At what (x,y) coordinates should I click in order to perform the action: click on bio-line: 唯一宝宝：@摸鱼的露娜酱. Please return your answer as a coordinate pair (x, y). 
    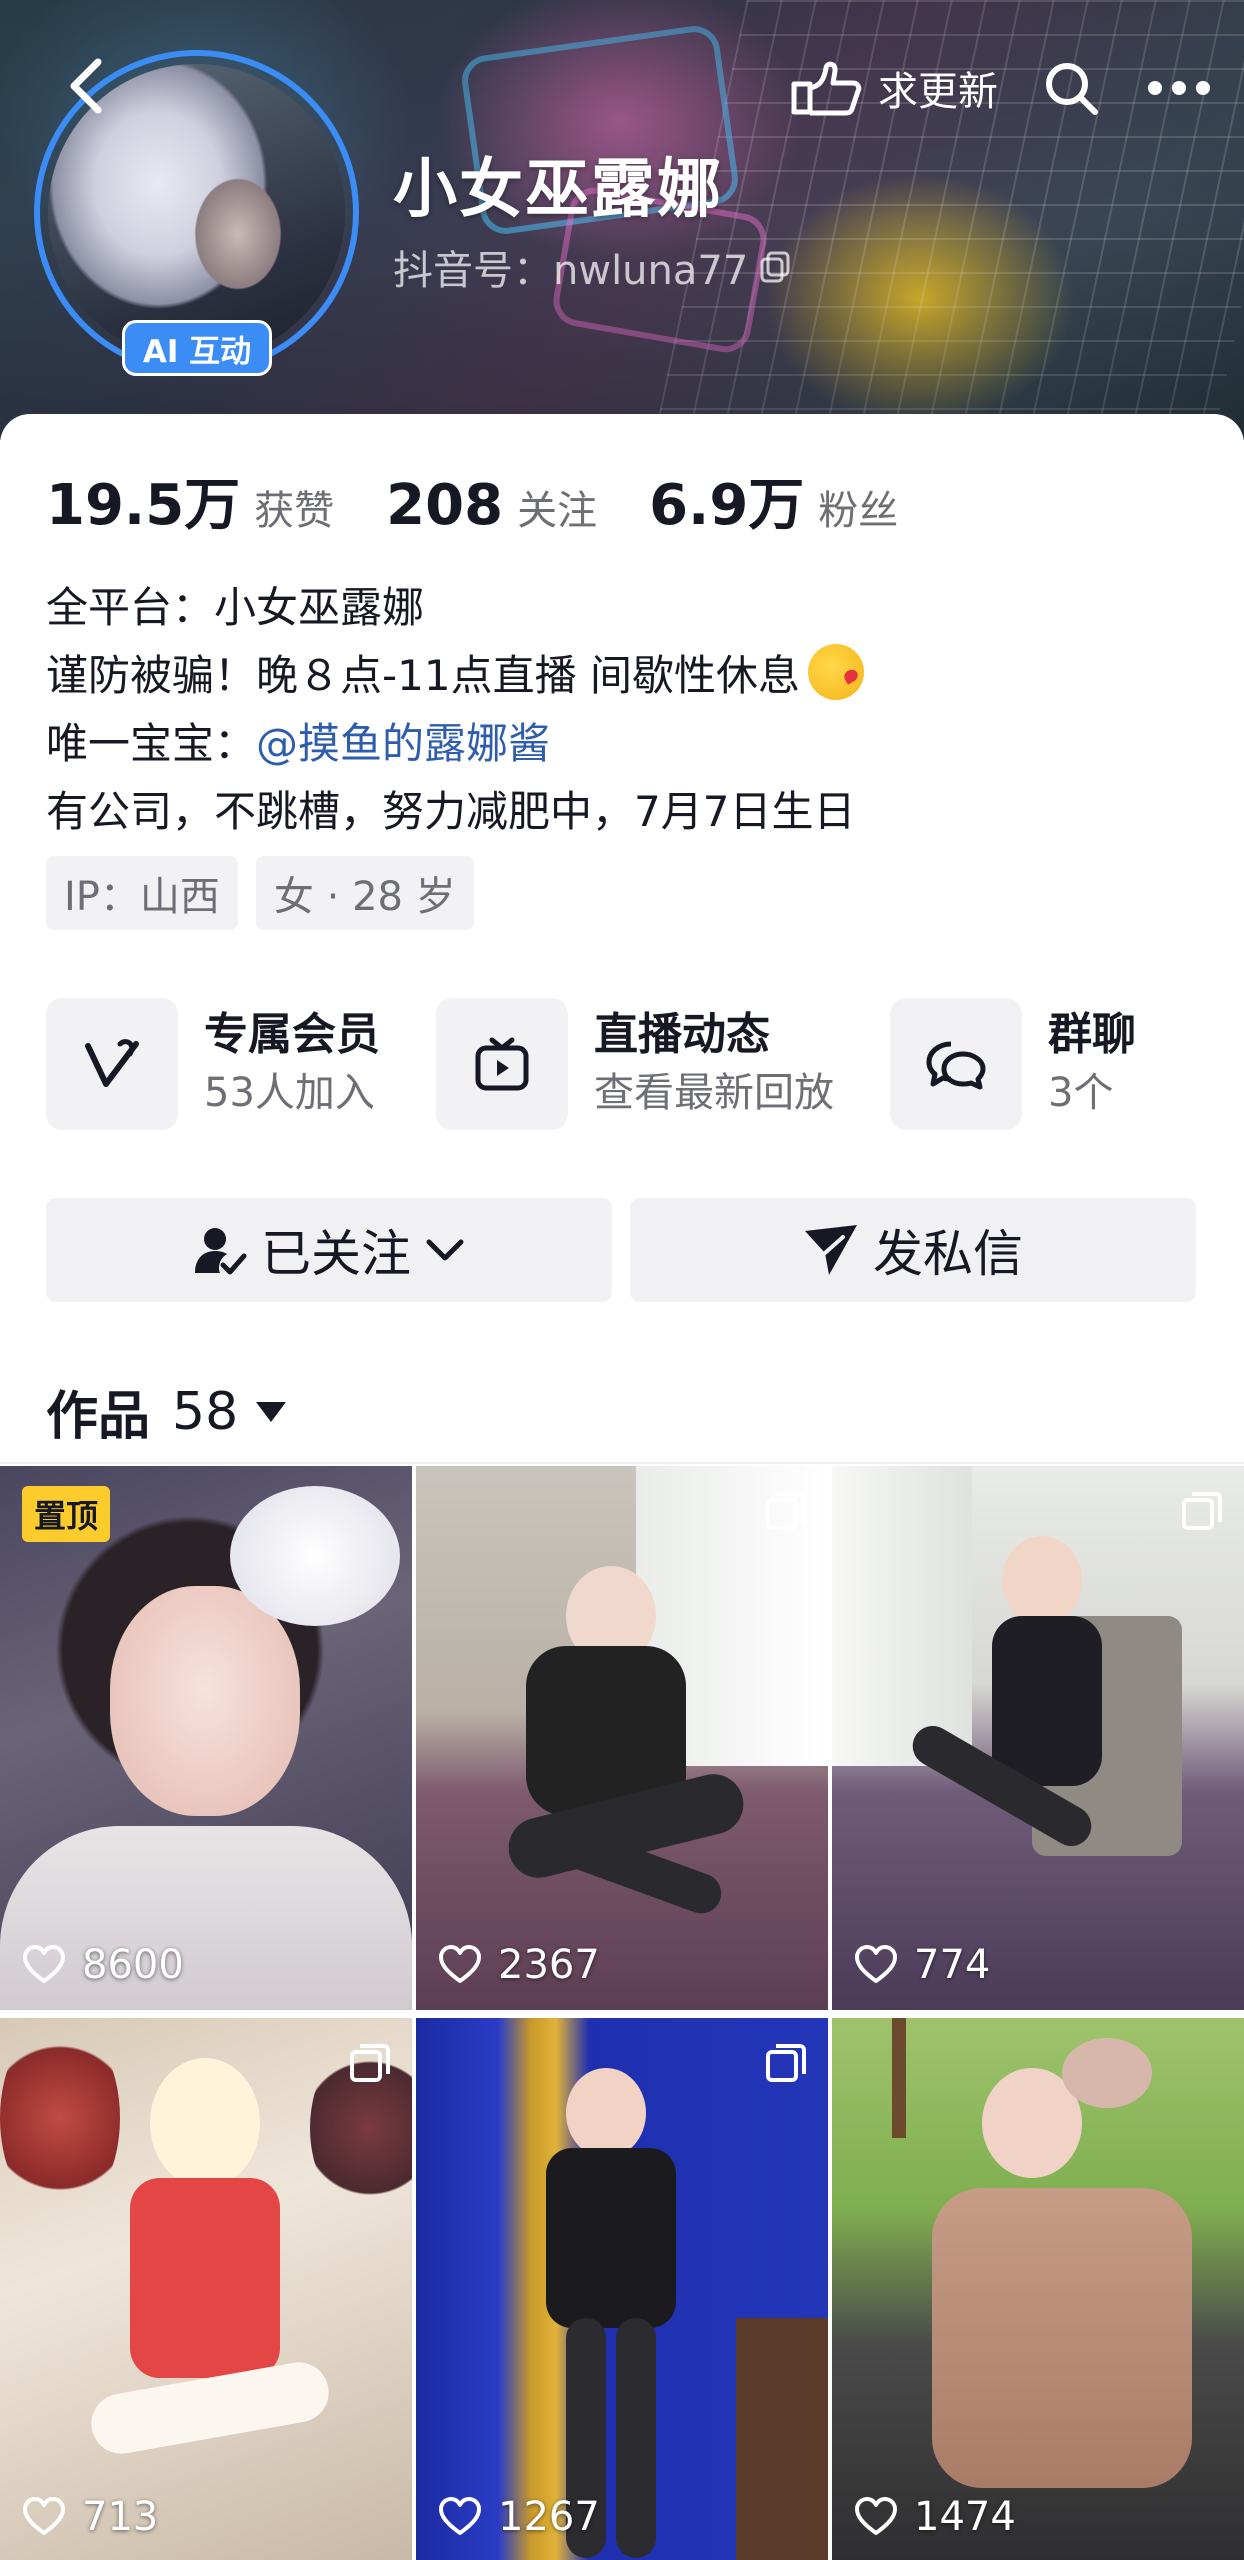
    Looking at the image, I should click on (455, 744).